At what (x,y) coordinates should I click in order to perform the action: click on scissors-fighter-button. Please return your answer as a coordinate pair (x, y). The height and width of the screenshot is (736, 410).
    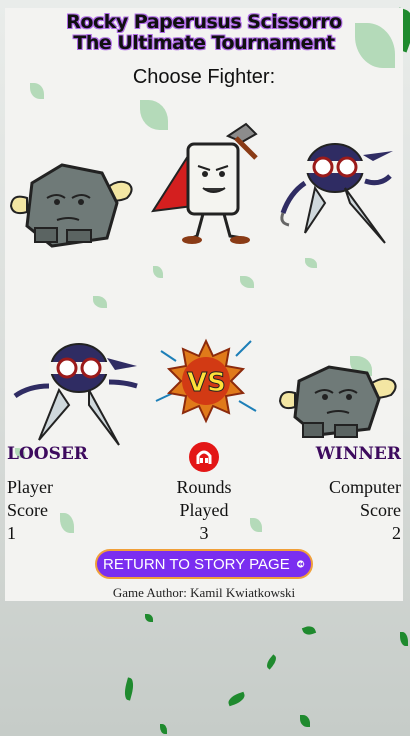
    Looking at the image, I should click on (337, 192).